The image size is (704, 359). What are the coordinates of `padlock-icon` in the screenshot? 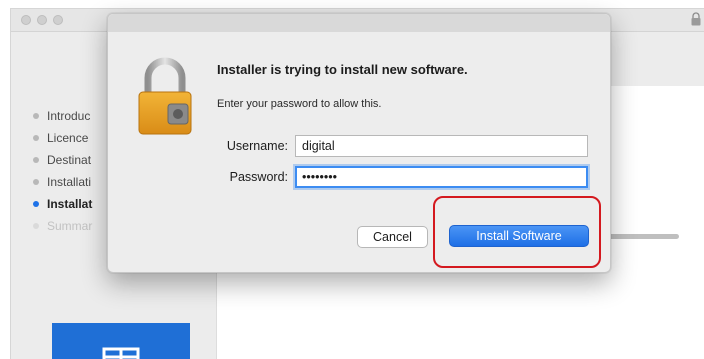 It's located at (165, 96).